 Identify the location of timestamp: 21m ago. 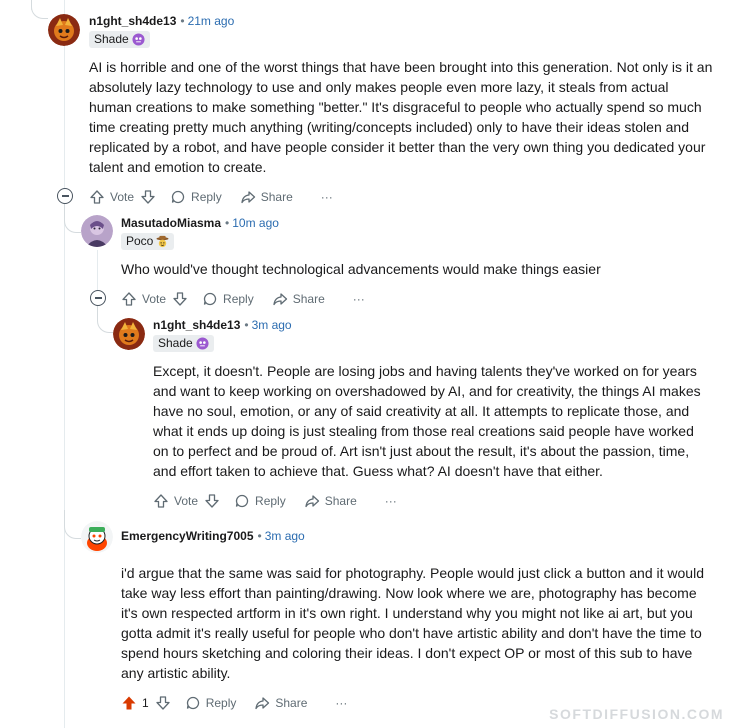
(211, 21).